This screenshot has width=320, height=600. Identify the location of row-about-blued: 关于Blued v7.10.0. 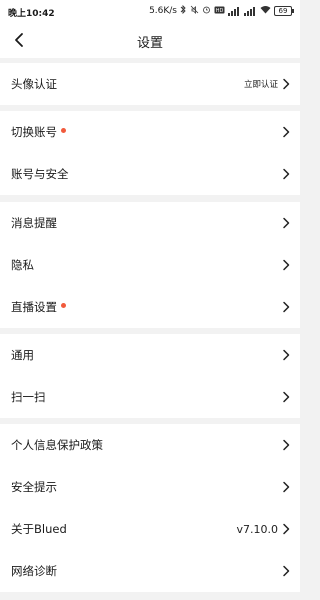
(150, 529).